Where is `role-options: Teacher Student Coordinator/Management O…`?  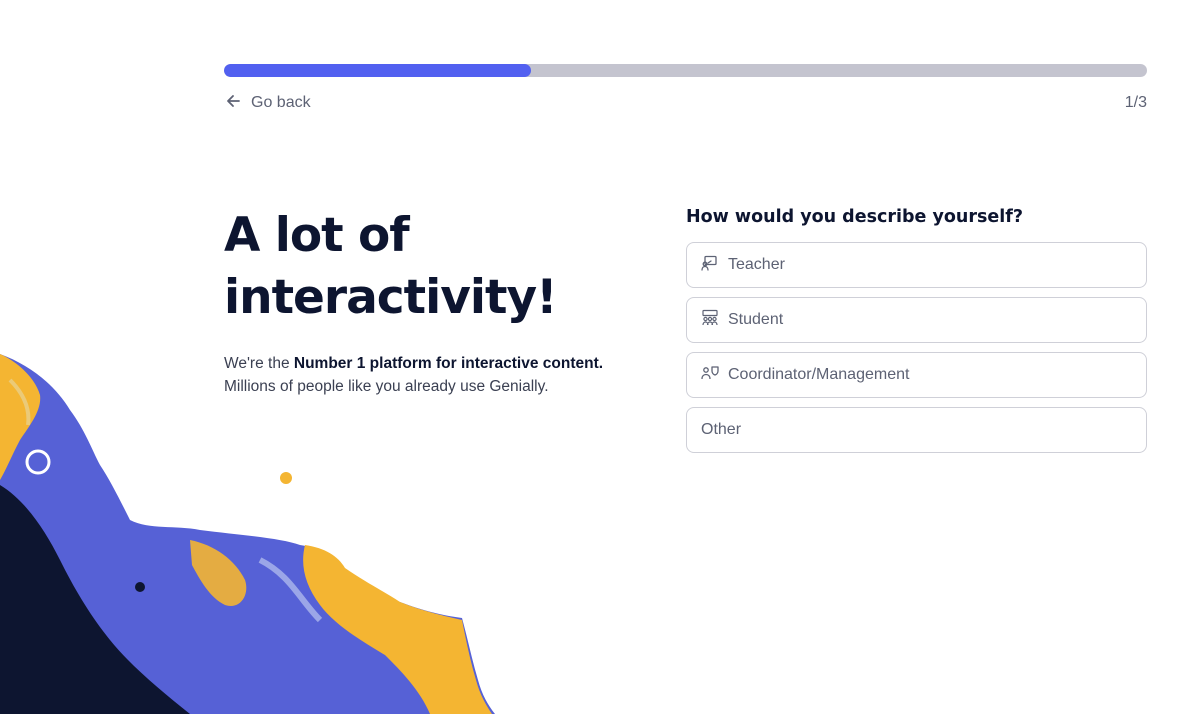 role-options: Teacher Student Coordinator/Management O… is located at coordinates (916, 352).